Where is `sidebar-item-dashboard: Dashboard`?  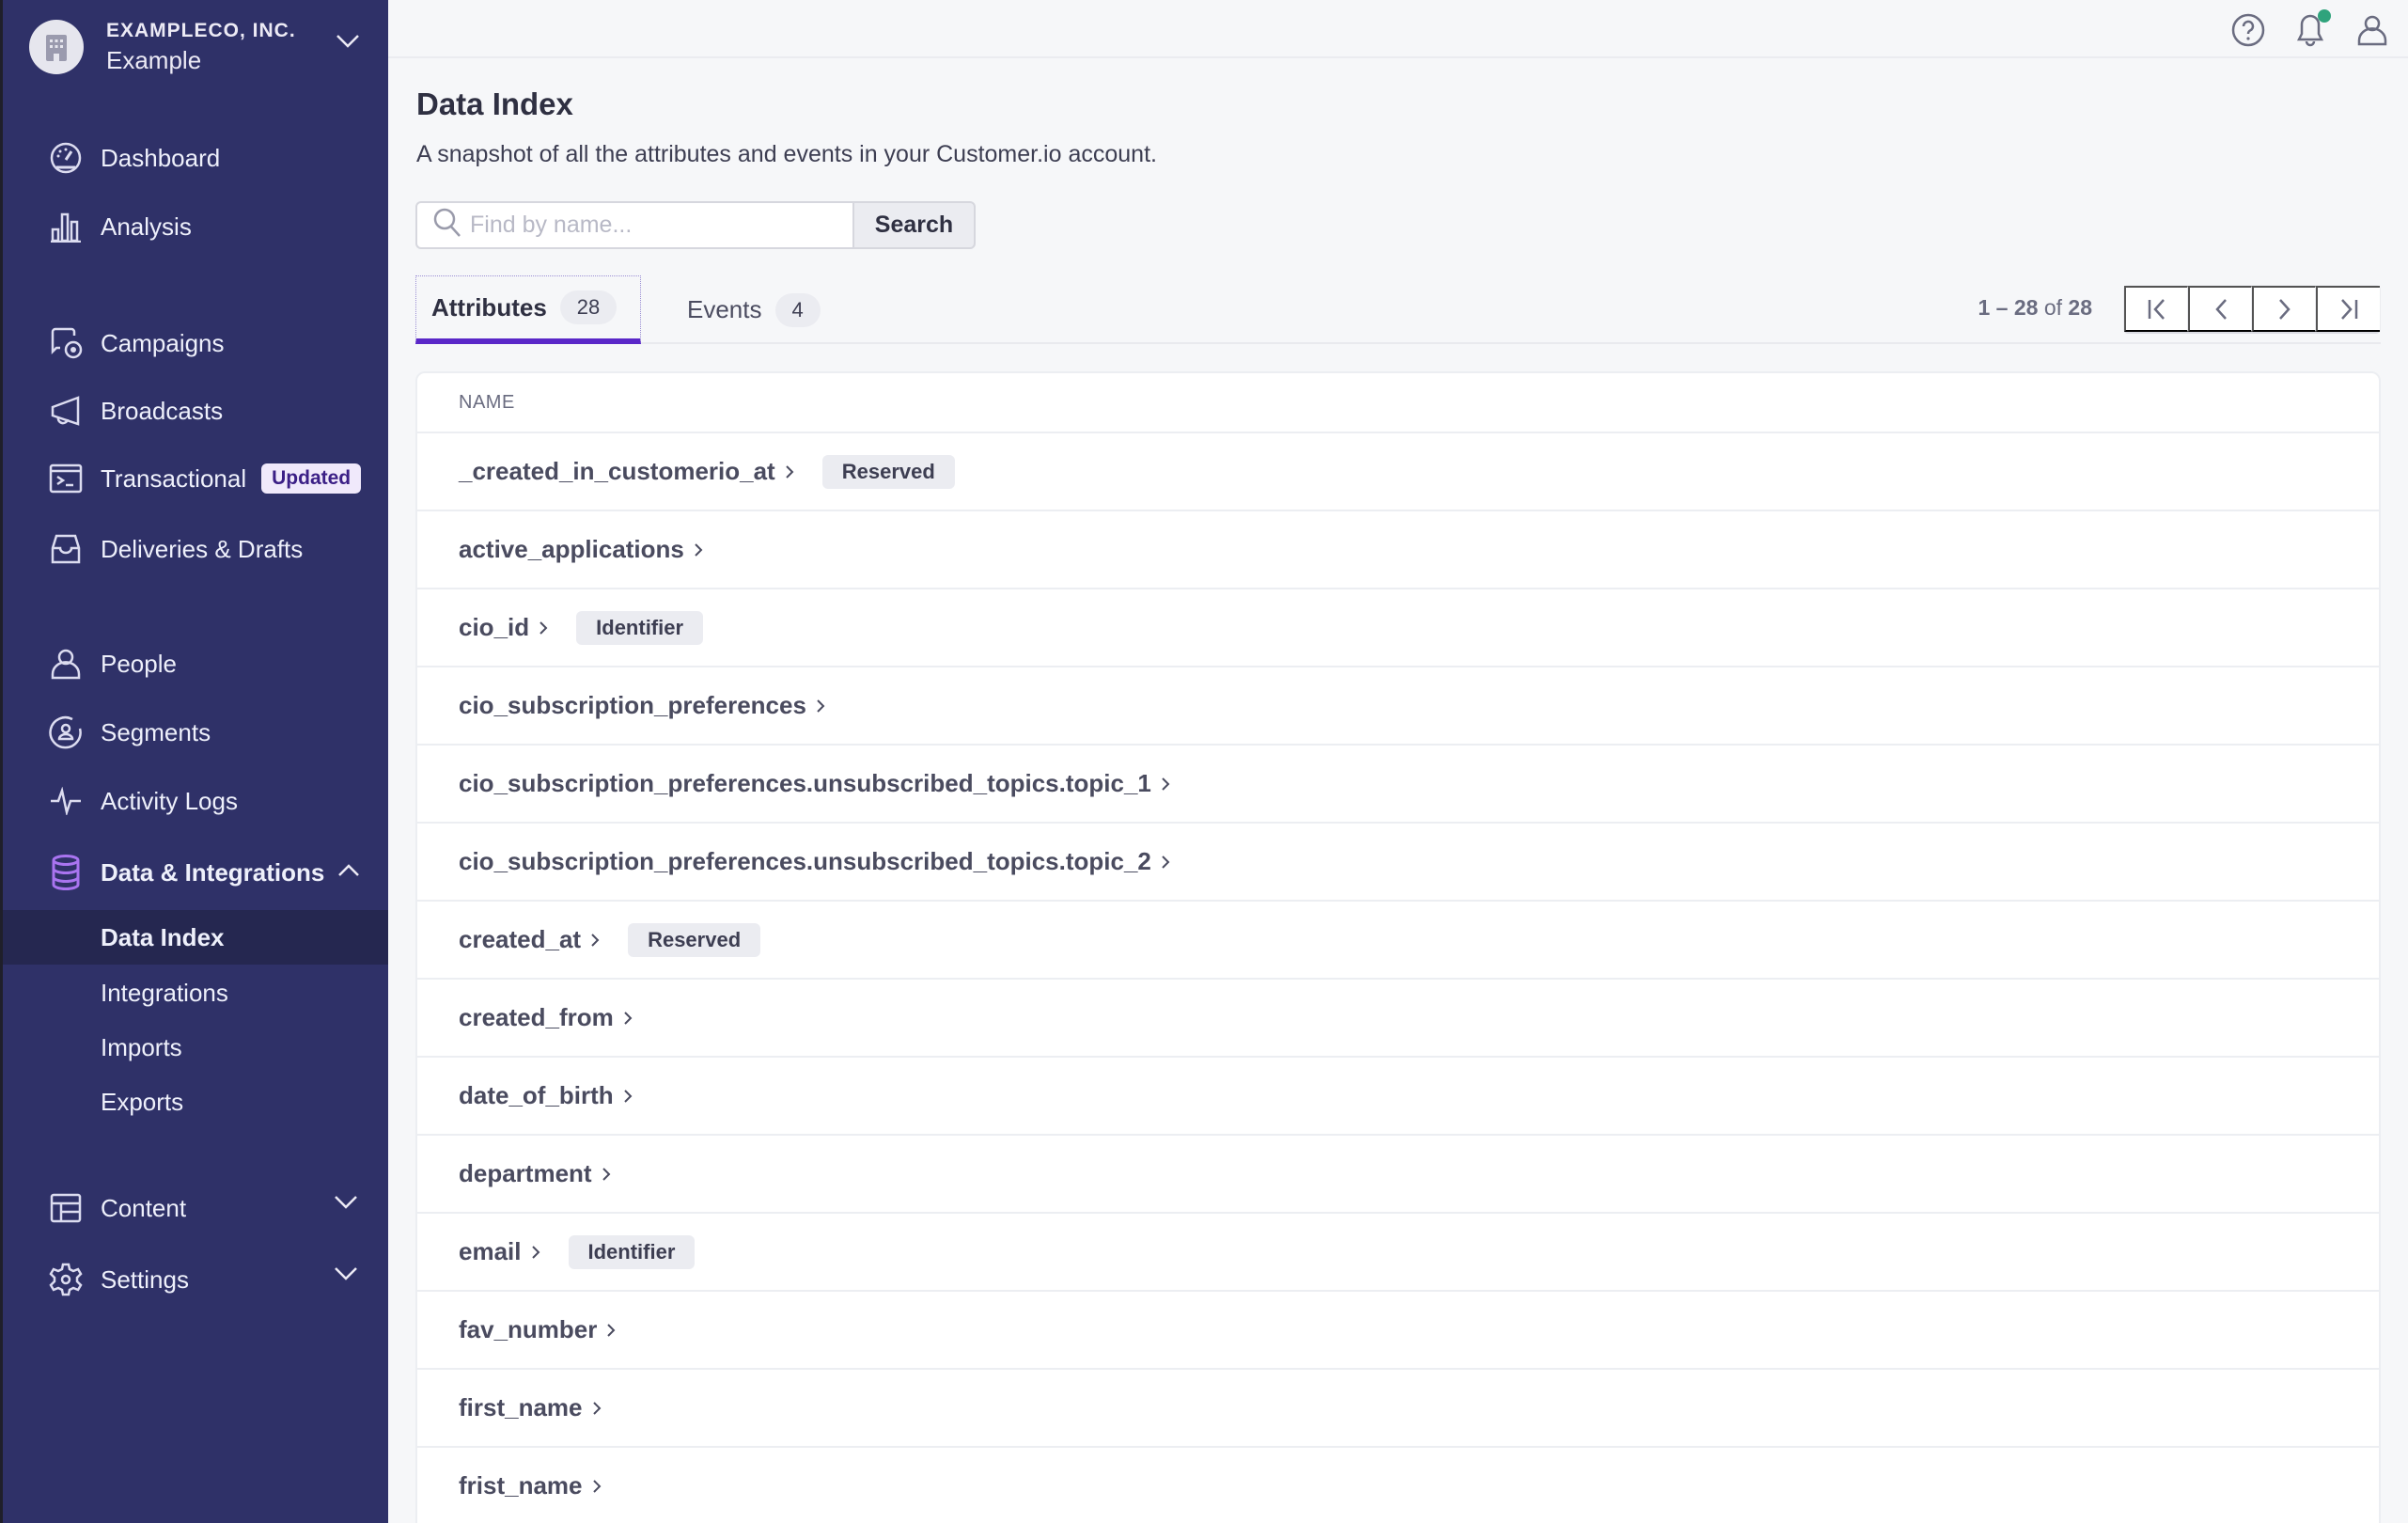 sidebar-item-dashboard: Dashboard is located at coordinates (207, 158).